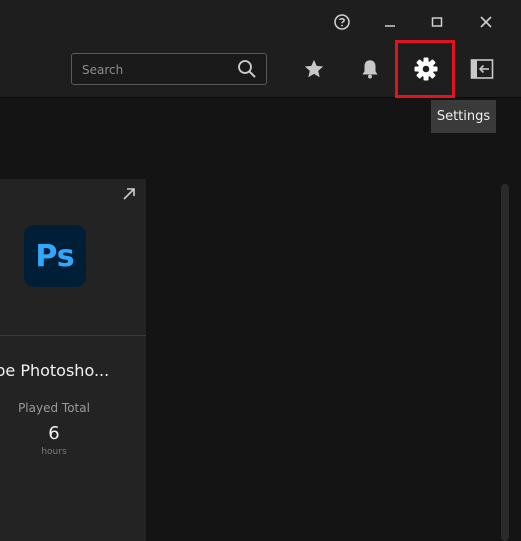 The width and height of the screenshot is (521, 541). I want to click on help-button, so click(342, 22).